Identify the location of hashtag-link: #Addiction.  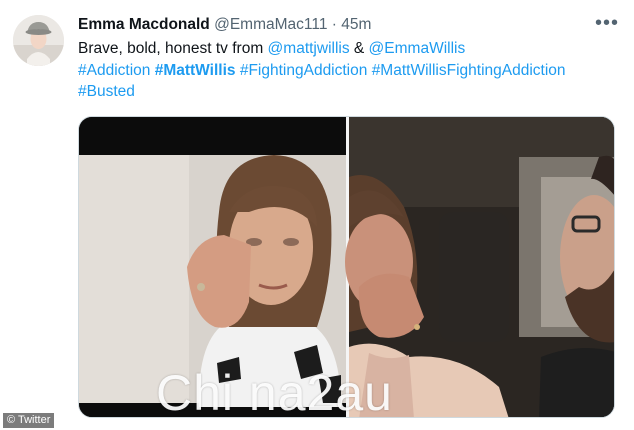
(114, 70).